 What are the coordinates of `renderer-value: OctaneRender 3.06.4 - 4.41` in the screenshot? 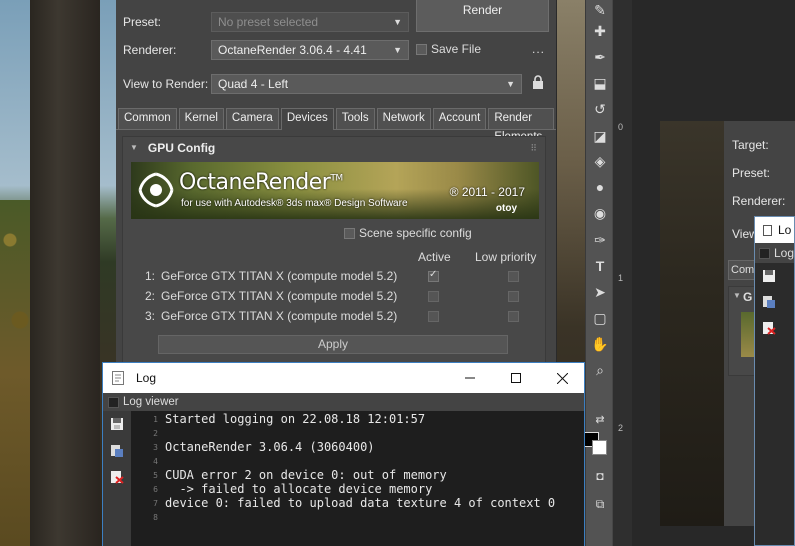 It's located at (292, 50).